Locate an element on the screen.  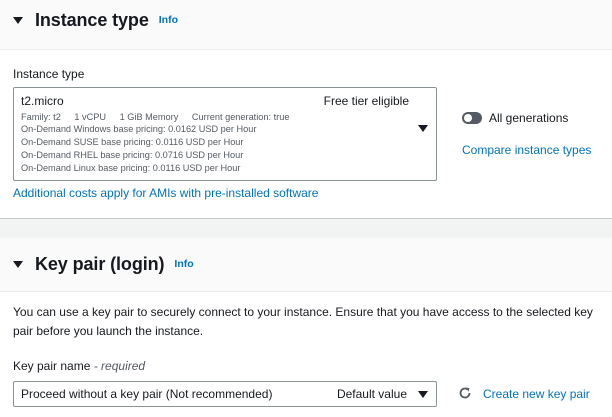
key-pair-name-label: Key pair name - required is located at coordinates (79, 366).